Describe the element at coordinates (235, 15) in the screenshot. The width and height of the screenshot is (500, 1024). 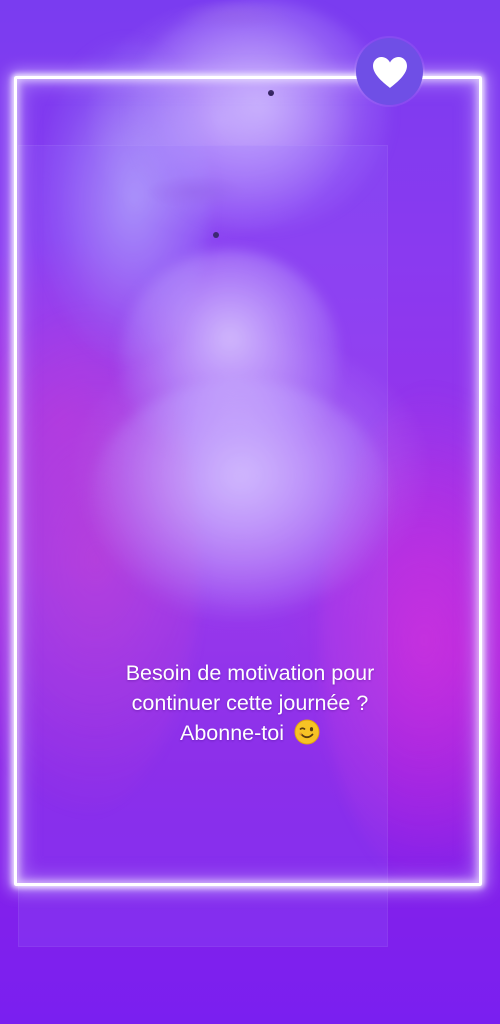
I see `background-photo-lips-top` at that location.